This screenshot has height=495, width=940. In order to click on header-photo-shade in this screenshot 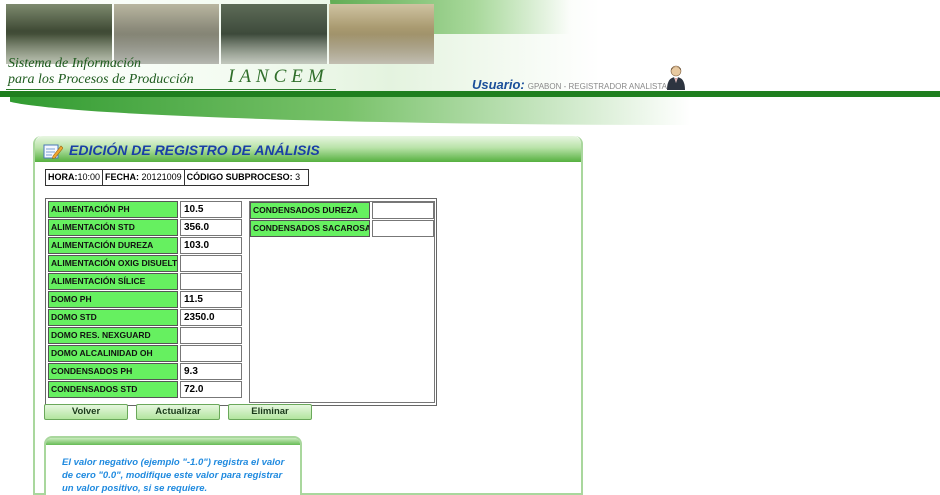, I will do `click(220, 34)`.